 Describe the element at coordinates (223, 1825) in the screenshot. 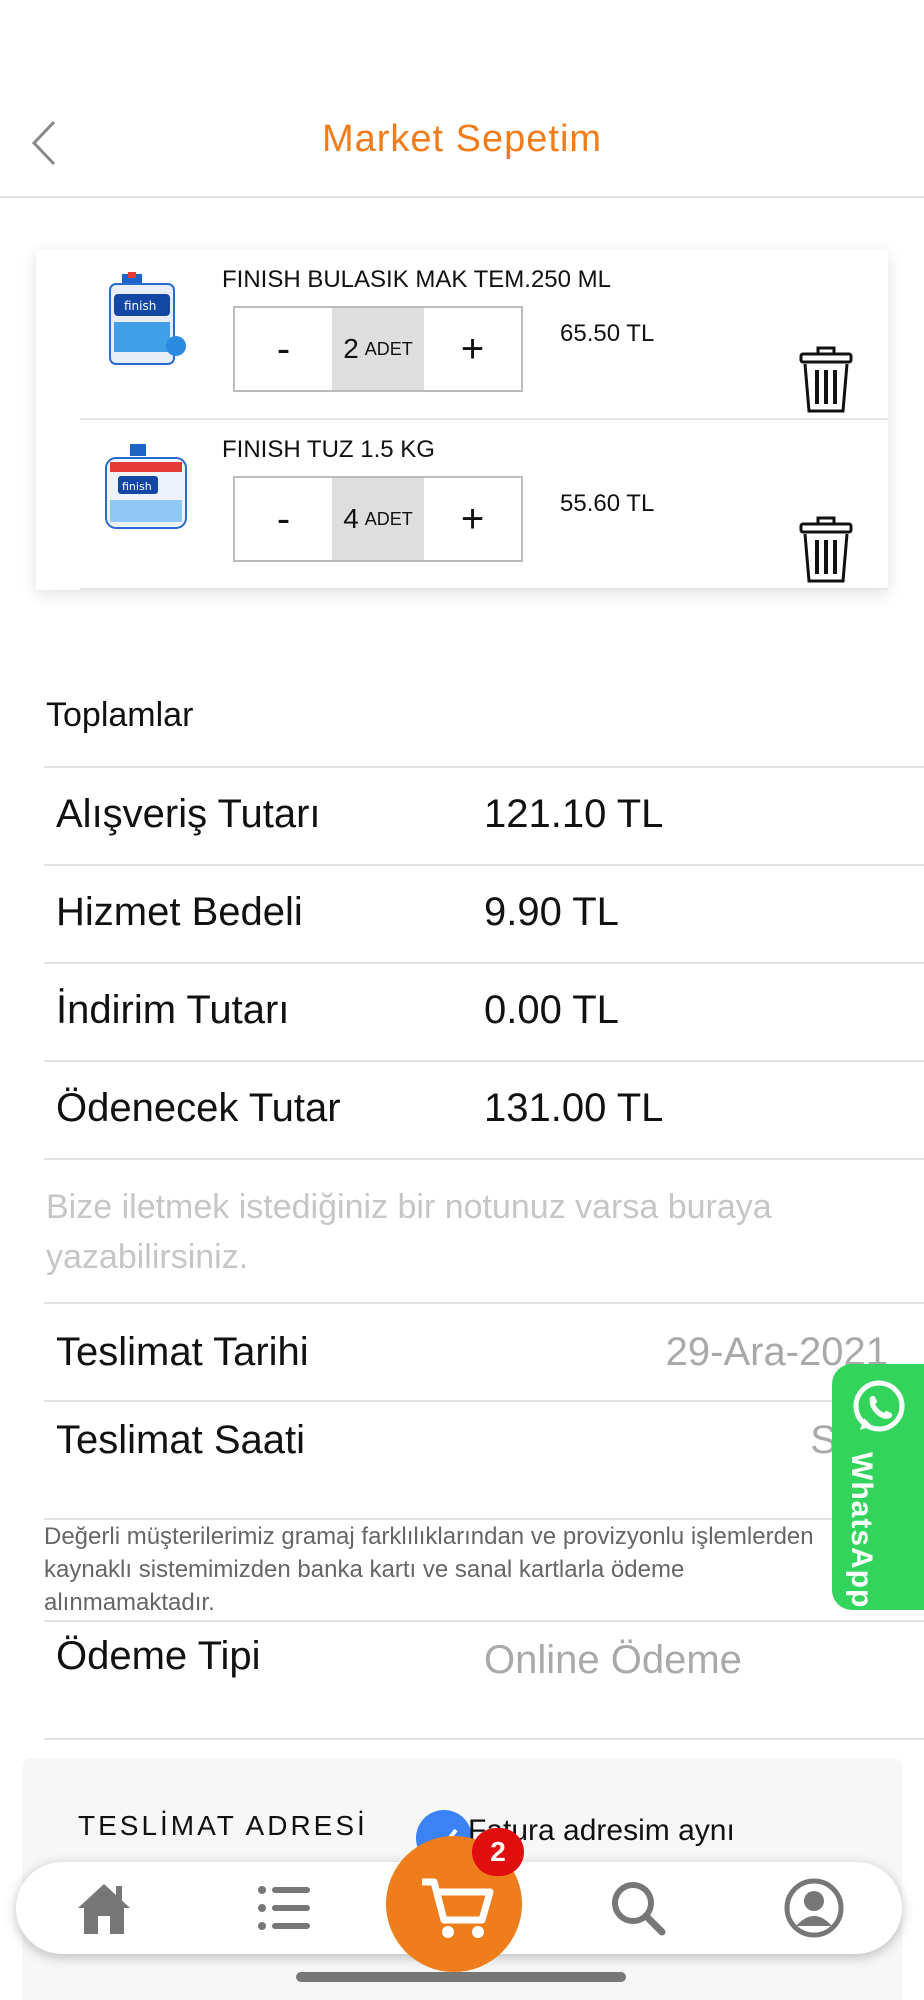

I see `delivery-address-title: TESLİMAT ADRESİ` at that location.